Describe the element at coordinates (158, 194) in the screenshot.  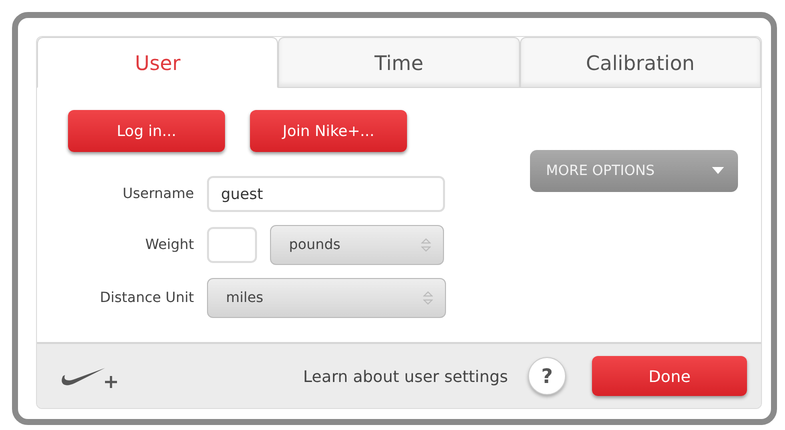
I see `field-label: Username` at that location.